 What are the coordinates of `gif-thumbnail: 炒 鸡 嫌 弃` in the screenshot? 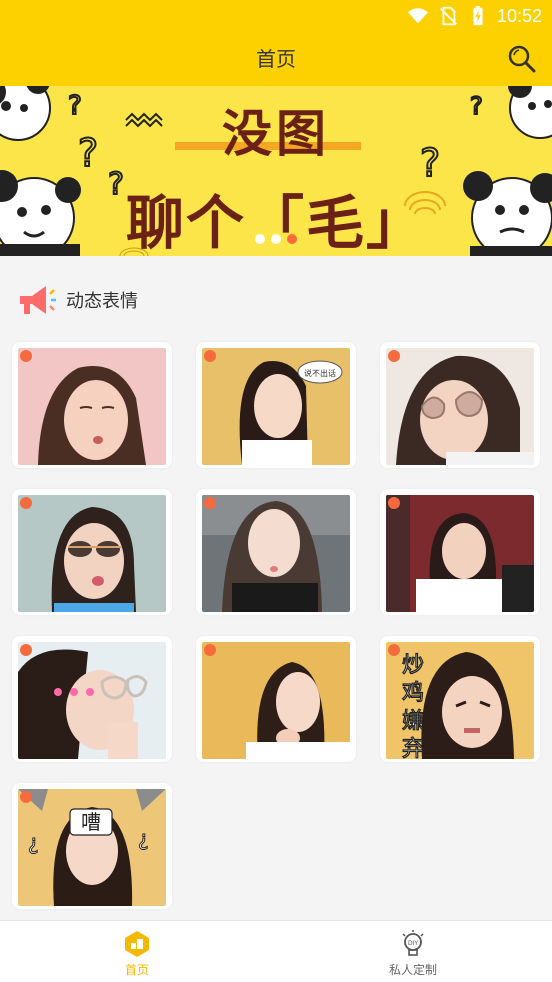 It's located at (460, 700).